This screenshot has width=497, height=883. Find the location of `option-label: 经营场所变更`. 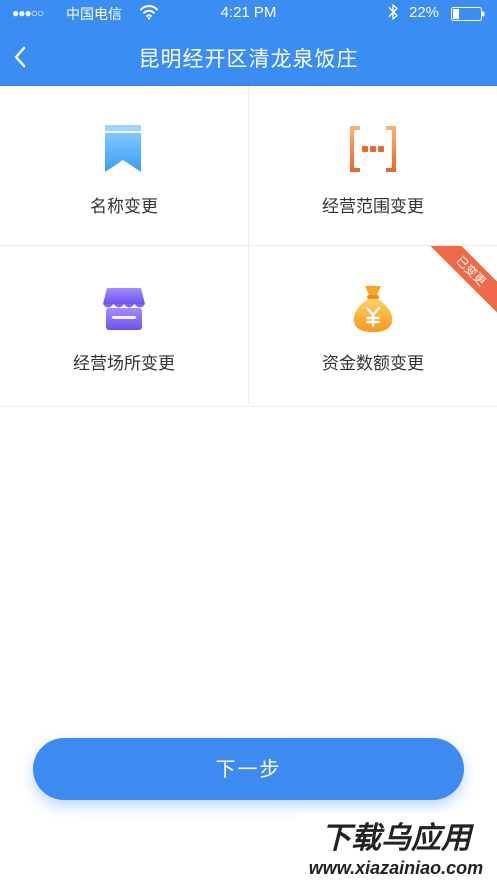

option-label: 经营场所变更 is located at coordinates (124, 364).